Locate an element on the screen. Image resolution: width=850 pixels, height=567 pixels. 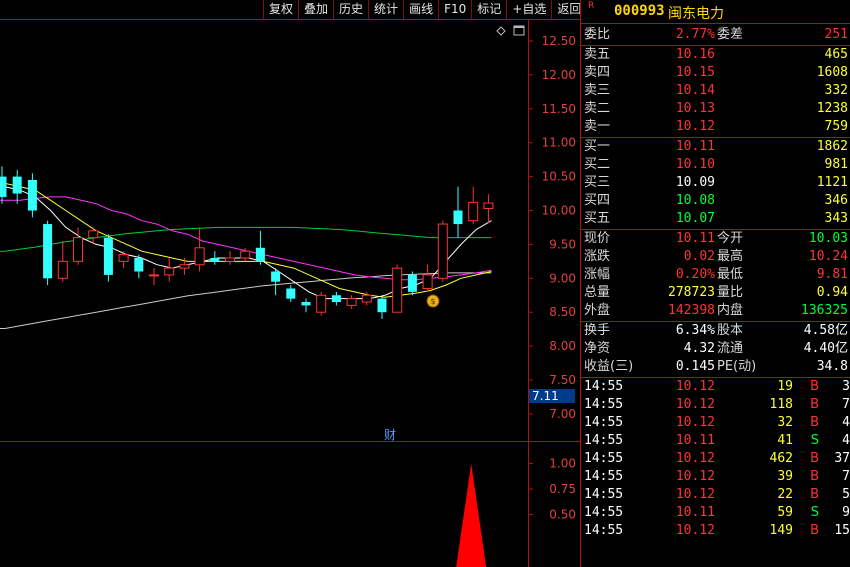
stat-label: 现价 is located at coordinates (597, 238).